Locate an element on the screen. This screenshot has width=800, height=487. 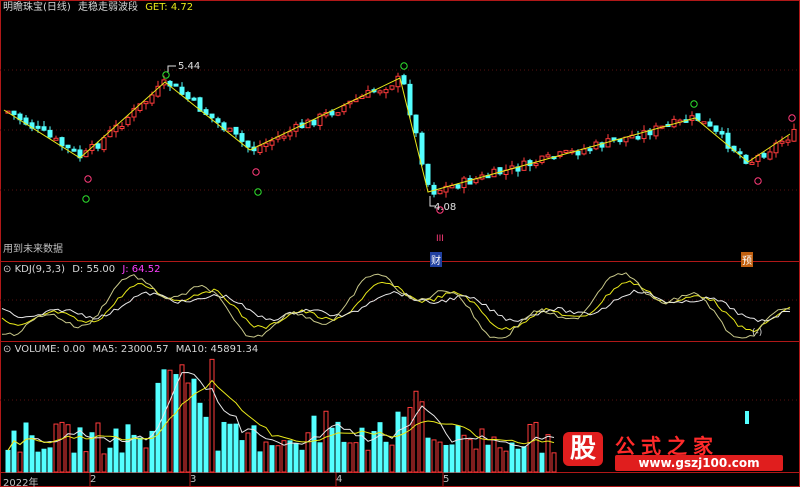
future-data-note: 用到未来数据 is located at coordinates (33, 249).